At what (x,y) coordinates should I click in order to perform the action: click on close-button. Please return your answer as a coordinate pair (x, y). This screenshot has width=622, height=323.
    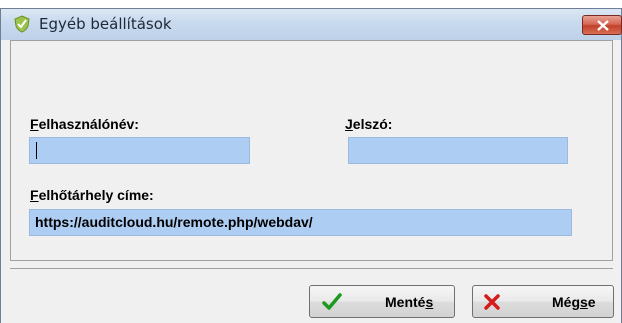
    Looking at the image, I should click on (602, 25).